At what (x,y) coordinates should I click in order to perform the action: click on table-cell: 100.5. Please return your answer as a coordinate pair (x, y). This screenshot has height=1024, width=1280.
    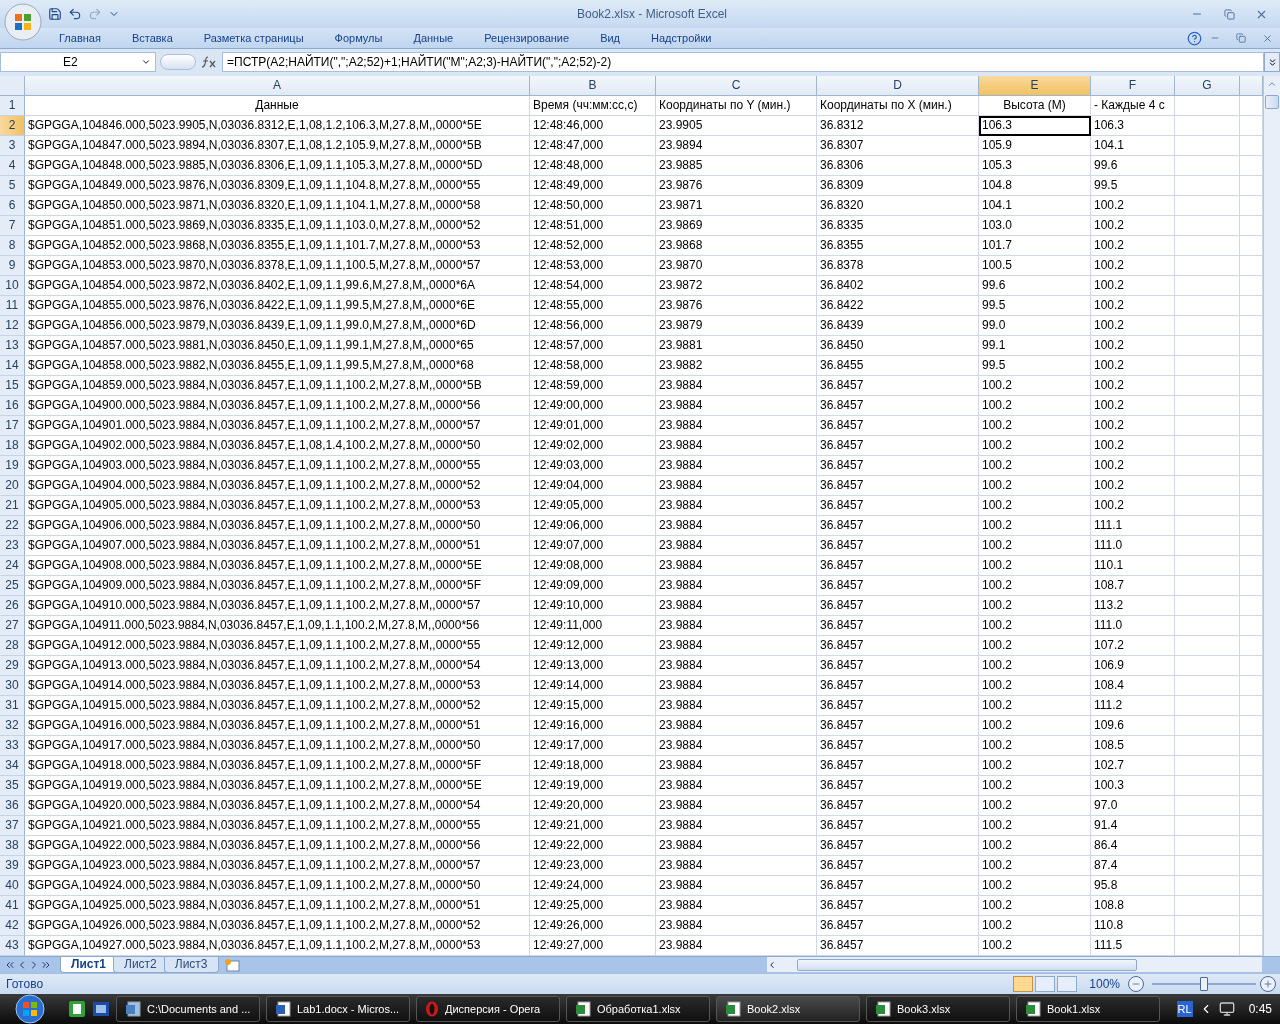
    Looking at the image, I should click on (1035, 265).